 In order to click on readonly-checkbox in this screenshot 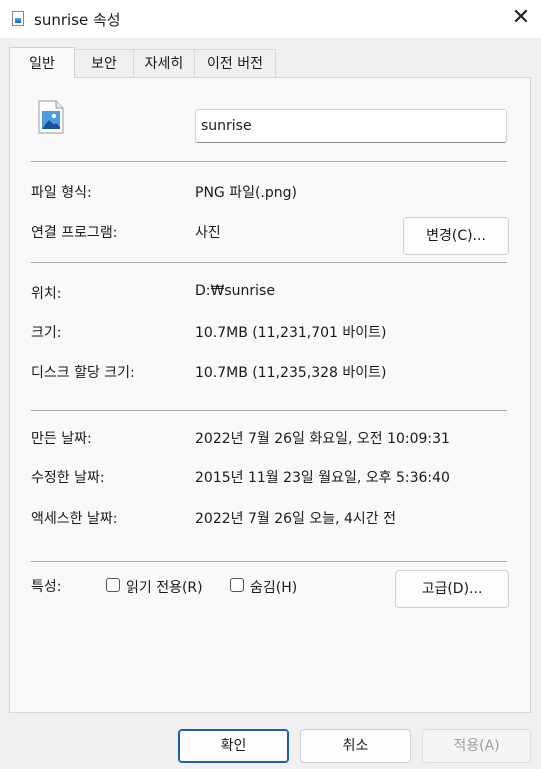, I will do `click(113, 585)`.